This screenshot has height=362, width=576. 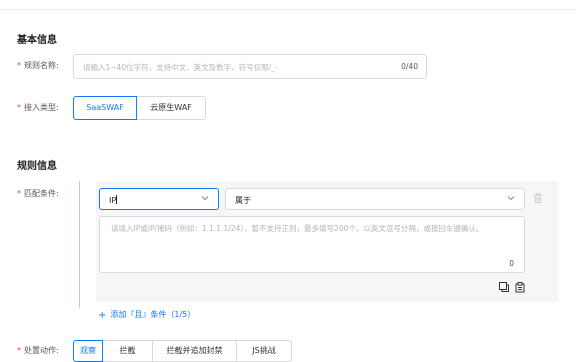 I want to click on rule-name-input: 请输入1~40位字符，支持中文、英文及数字，符号仅限/_- 0/40, so click(x=250, y=66).